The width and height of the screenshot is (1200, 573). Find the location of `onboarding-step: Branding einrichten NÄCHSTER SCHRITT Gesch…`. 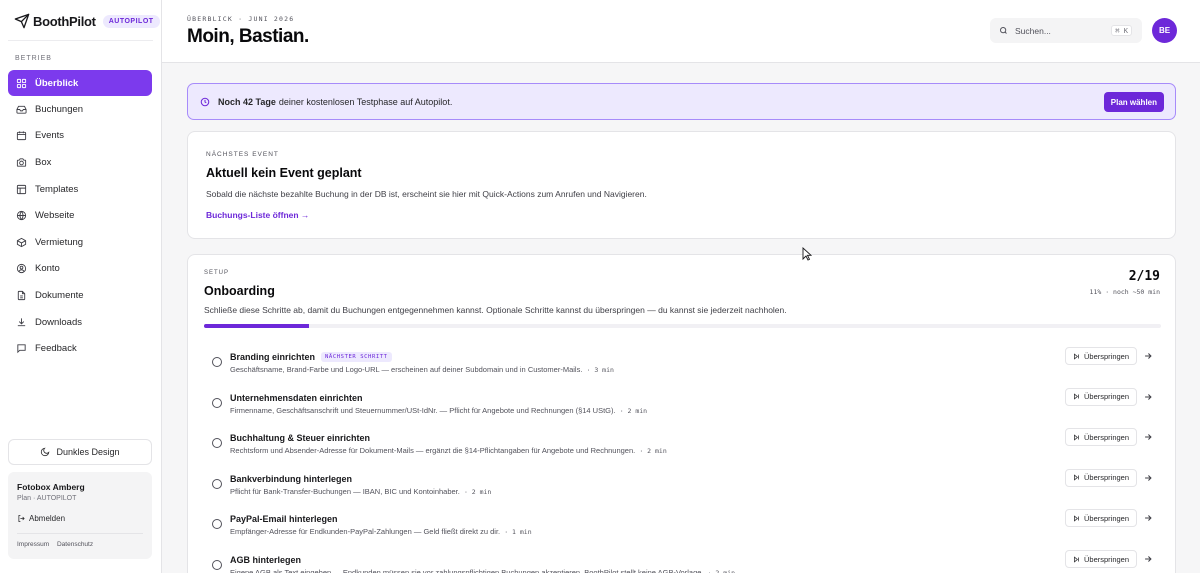

onboarding-step: Branding einrichten NÄCHSTER SCHRITT Gesch… is located at coordinates (682, 368).